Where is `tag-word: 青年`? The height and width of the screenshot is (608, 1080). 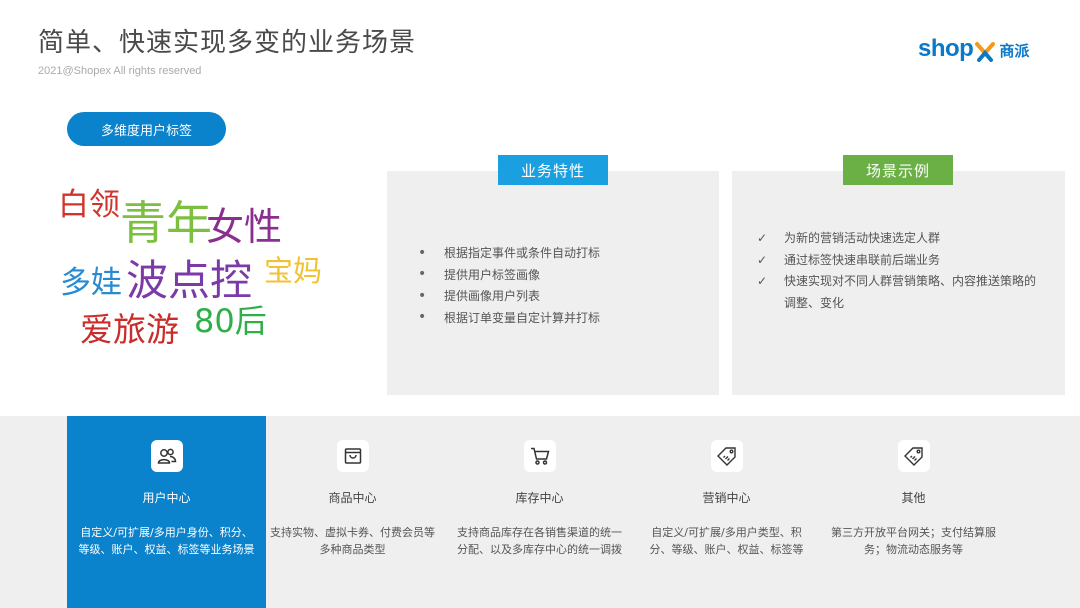 tag-word: 青年 is located at coordinates (166, 223).